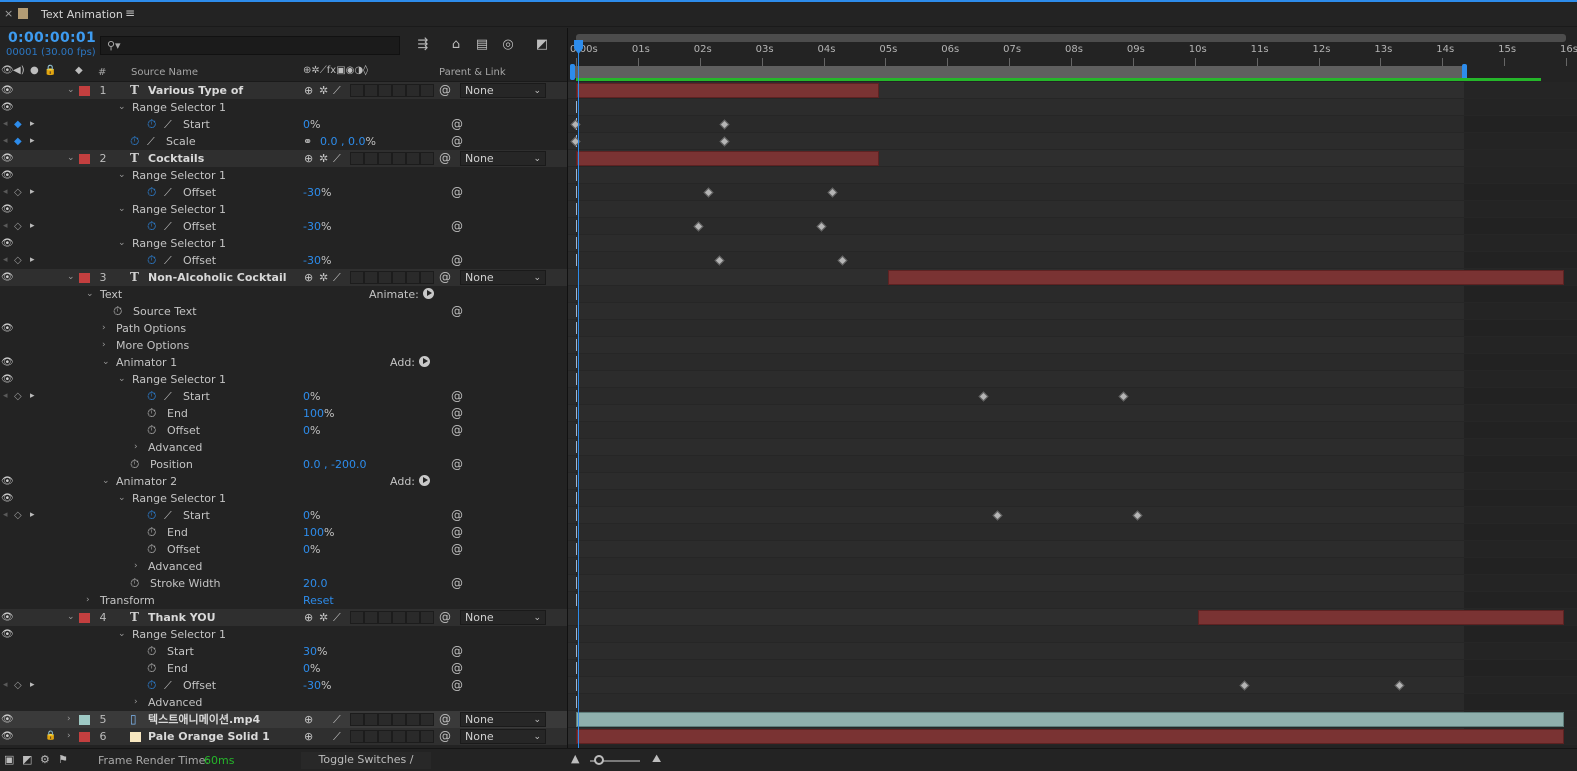 This screenshot has width=1577, height=771. What do you see at coordinates (318, 600) in the screenshot?
I see `reset-link: Reset` at bounding box center [318, 600].